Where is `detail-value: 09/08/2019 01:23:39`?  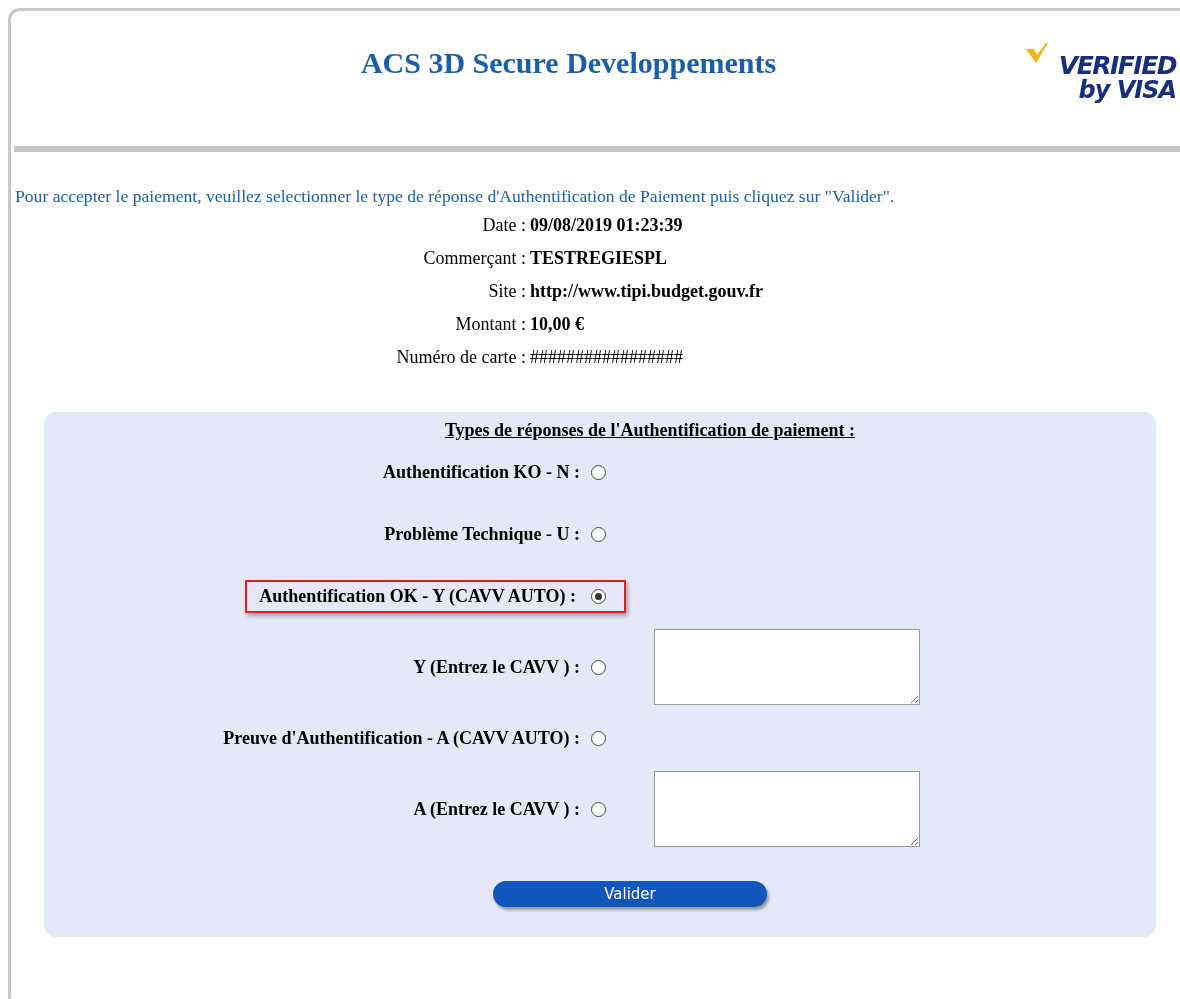 detail-value: 09/08/2019 01:23:39 is located at coordinates (607, 225).